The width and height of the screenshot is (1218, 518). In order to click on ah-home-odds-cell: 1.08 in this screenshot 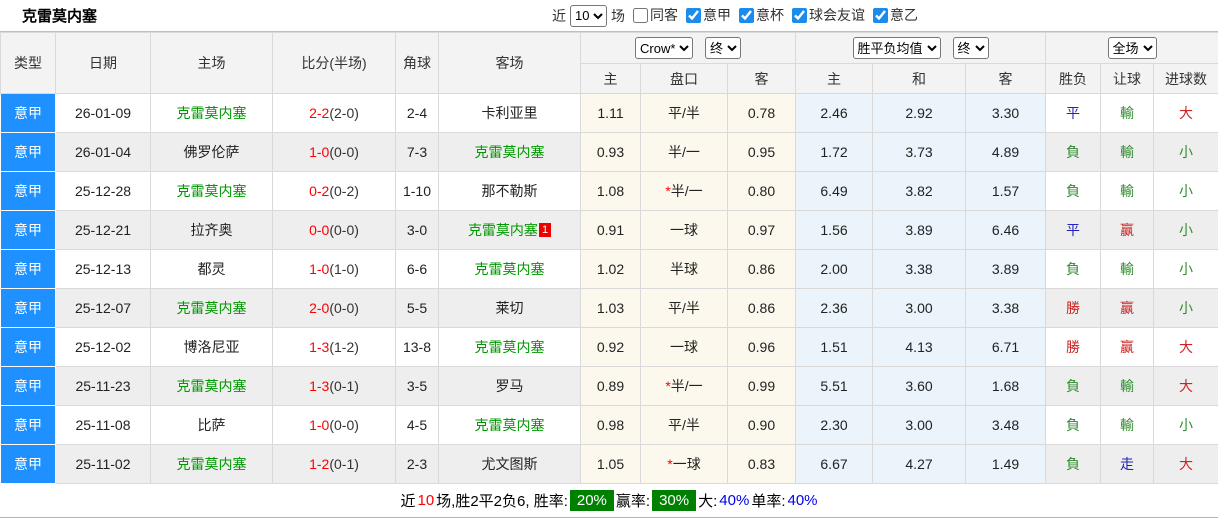, I will do `click(611, 191)`.